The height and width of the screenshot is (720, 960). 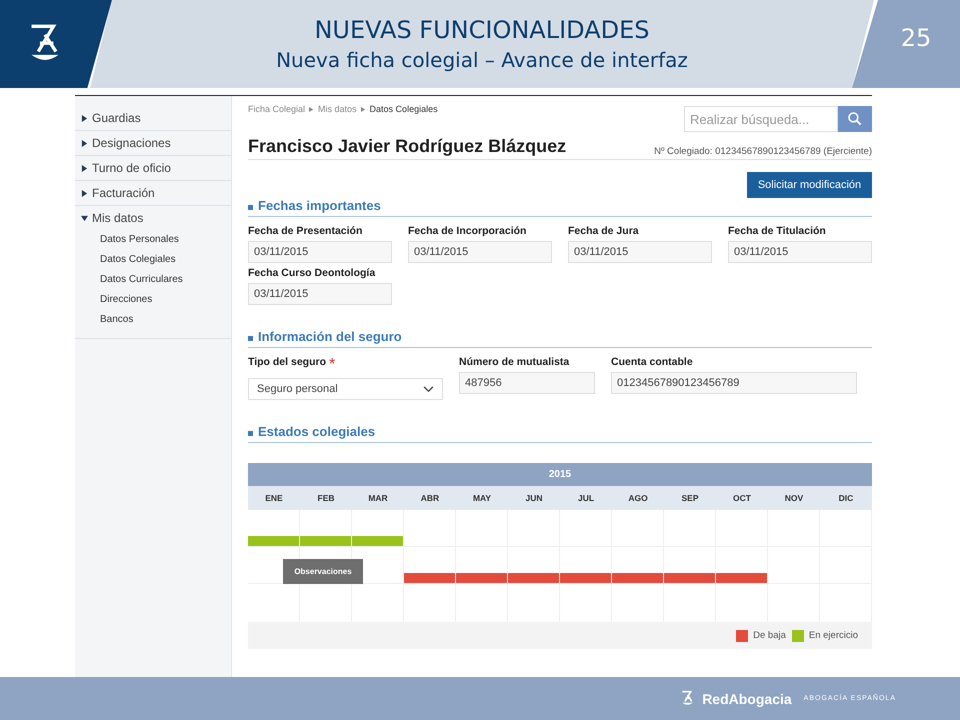 What do you see at coordinates (319, 205) in the screenshot?
I see `section-heading: Fechas importantes` at bounding box center [319, 205].